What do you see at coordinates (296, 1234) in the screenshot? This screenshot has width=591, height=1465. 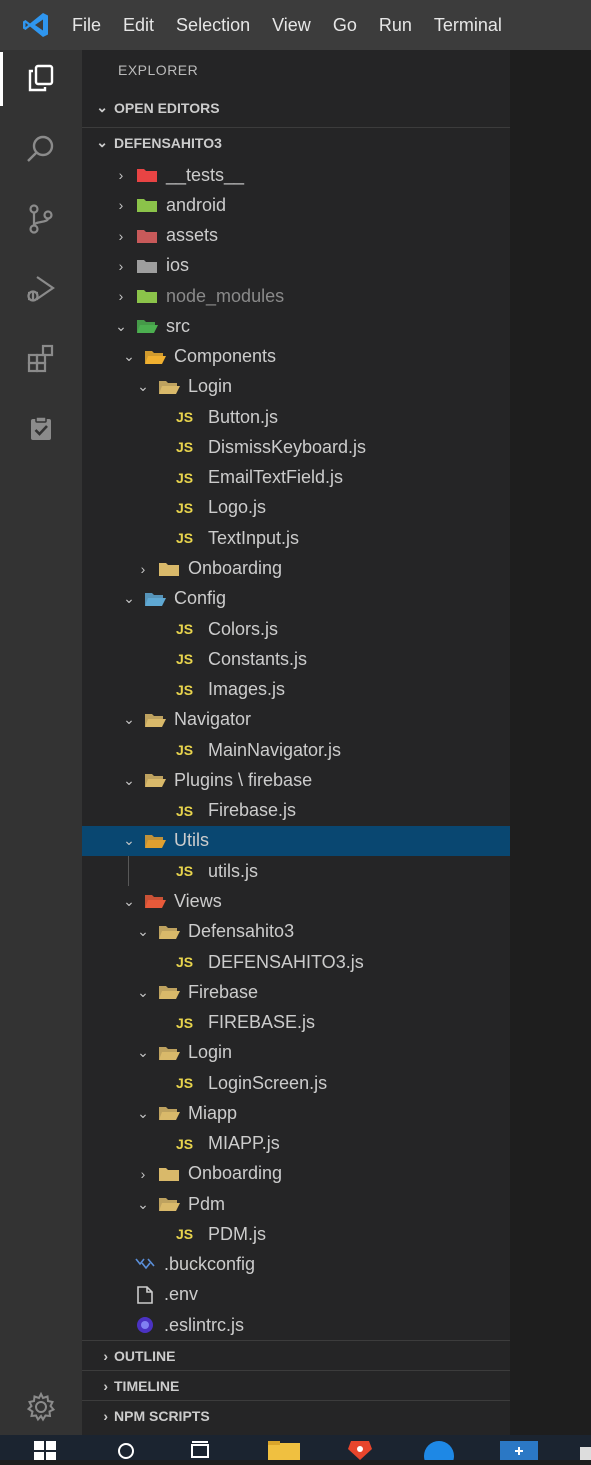 I see `file-item: JS PDM.js` at bounding box center [296, 1234].